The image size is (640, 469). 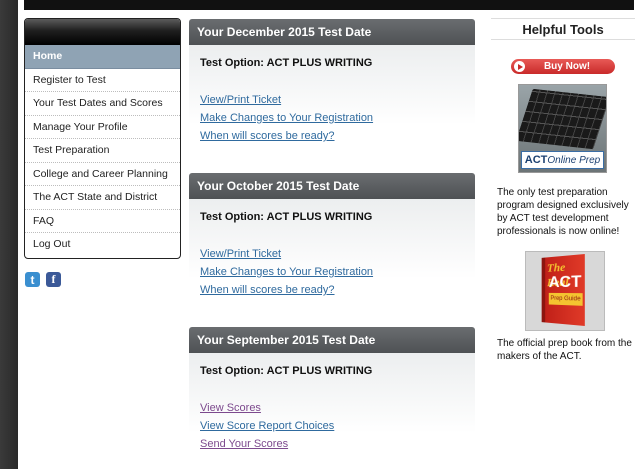 What do you see at coordinates (332, 340) in the screenshot?
I see `panel-title: Your September 2015 Test Date` at bounding box center [332, 340].